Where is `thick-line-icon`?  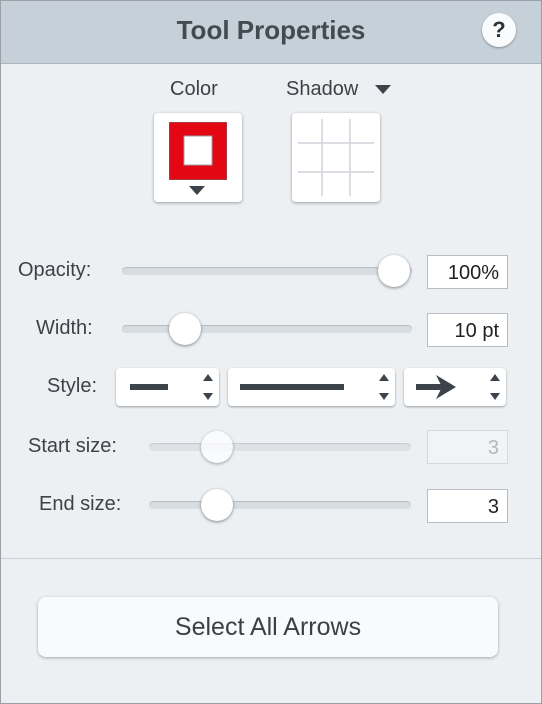 thick-line-icon is located at coordinates (149, 387).